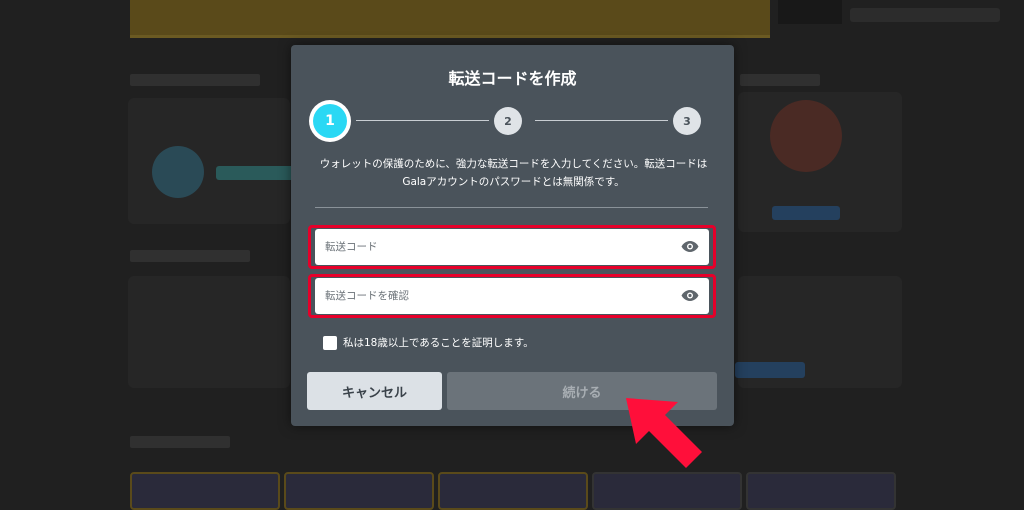 This screenshot has width=1024, height=510. Describe the element at coordinates (178, 172) in the screenshot. I see `background-avatar` at that location.